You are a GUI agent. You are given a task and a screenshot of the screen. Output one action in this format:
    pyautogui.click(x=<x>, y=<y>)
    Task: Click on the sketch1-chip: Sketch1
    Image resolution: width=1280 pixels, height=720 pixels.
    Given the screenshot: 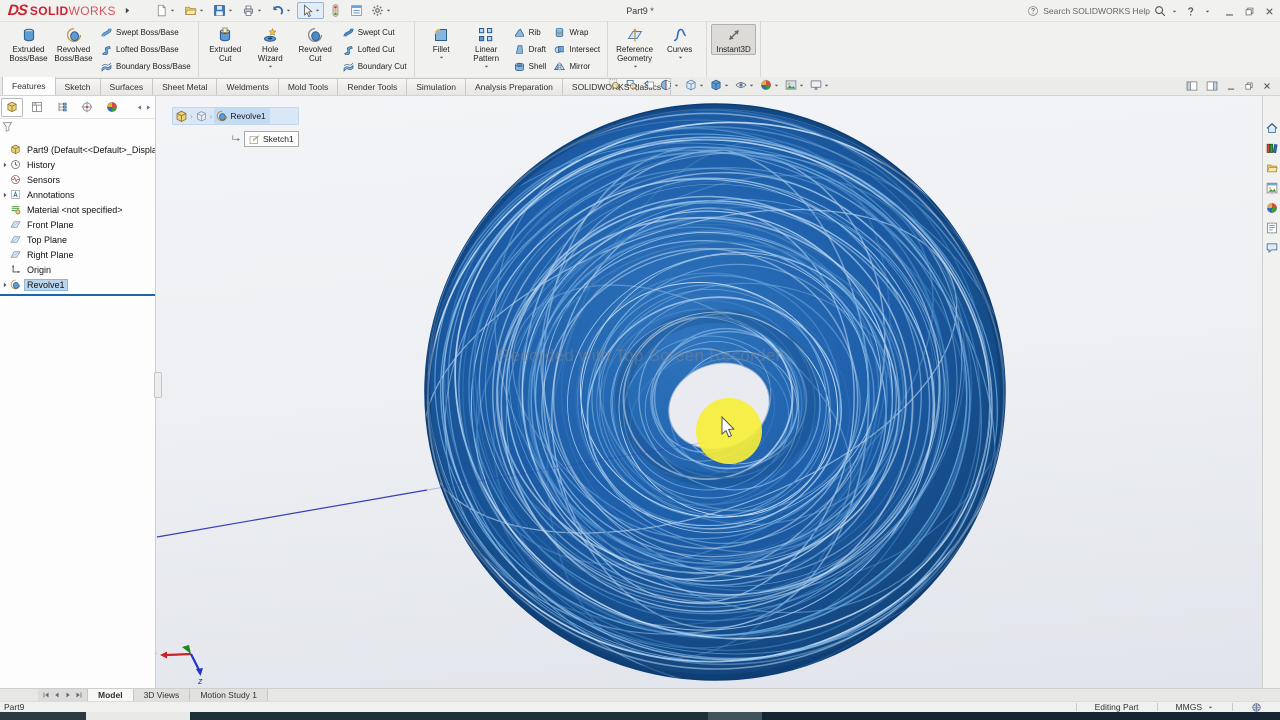 What is the action you would take?
    pyautogui.click(x=271, y=139)
    